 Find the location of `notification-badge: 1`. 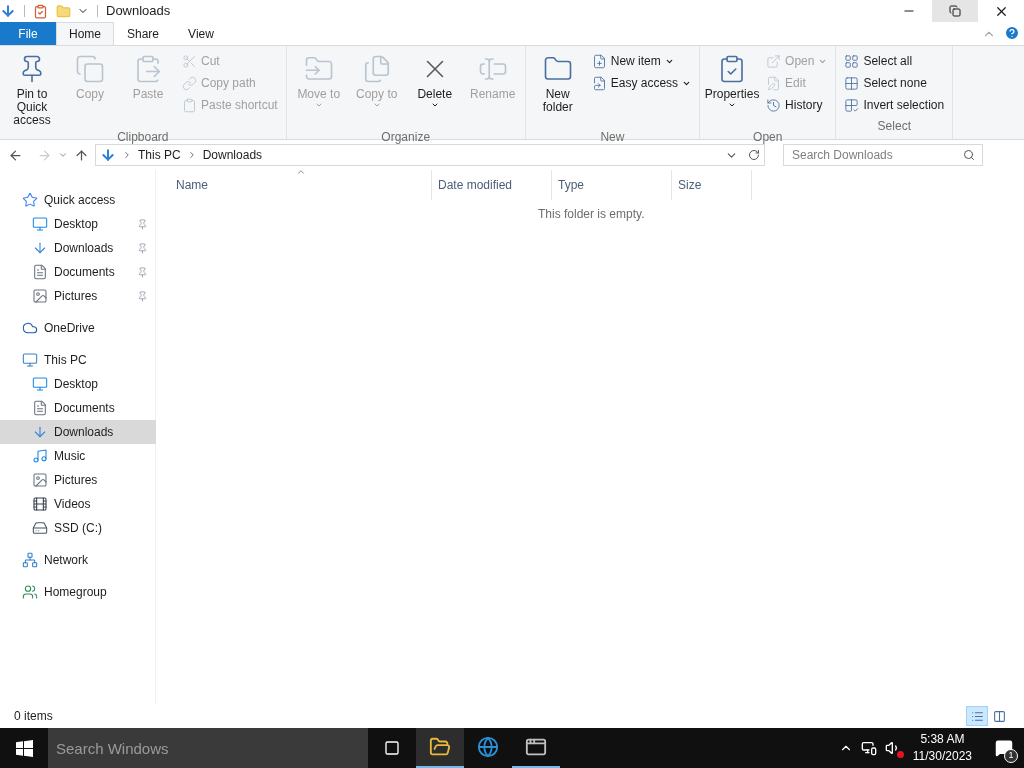

notification-badge: 1 is located at coordinates (1011, 756).